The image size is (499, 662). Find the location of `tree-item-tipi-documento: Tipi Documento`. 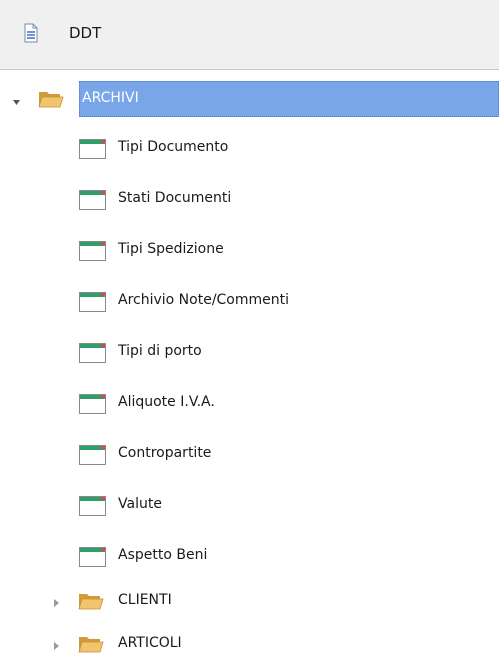

tree-item-tipi-documento: Tipi Documento is located at coordinates (249, 148).